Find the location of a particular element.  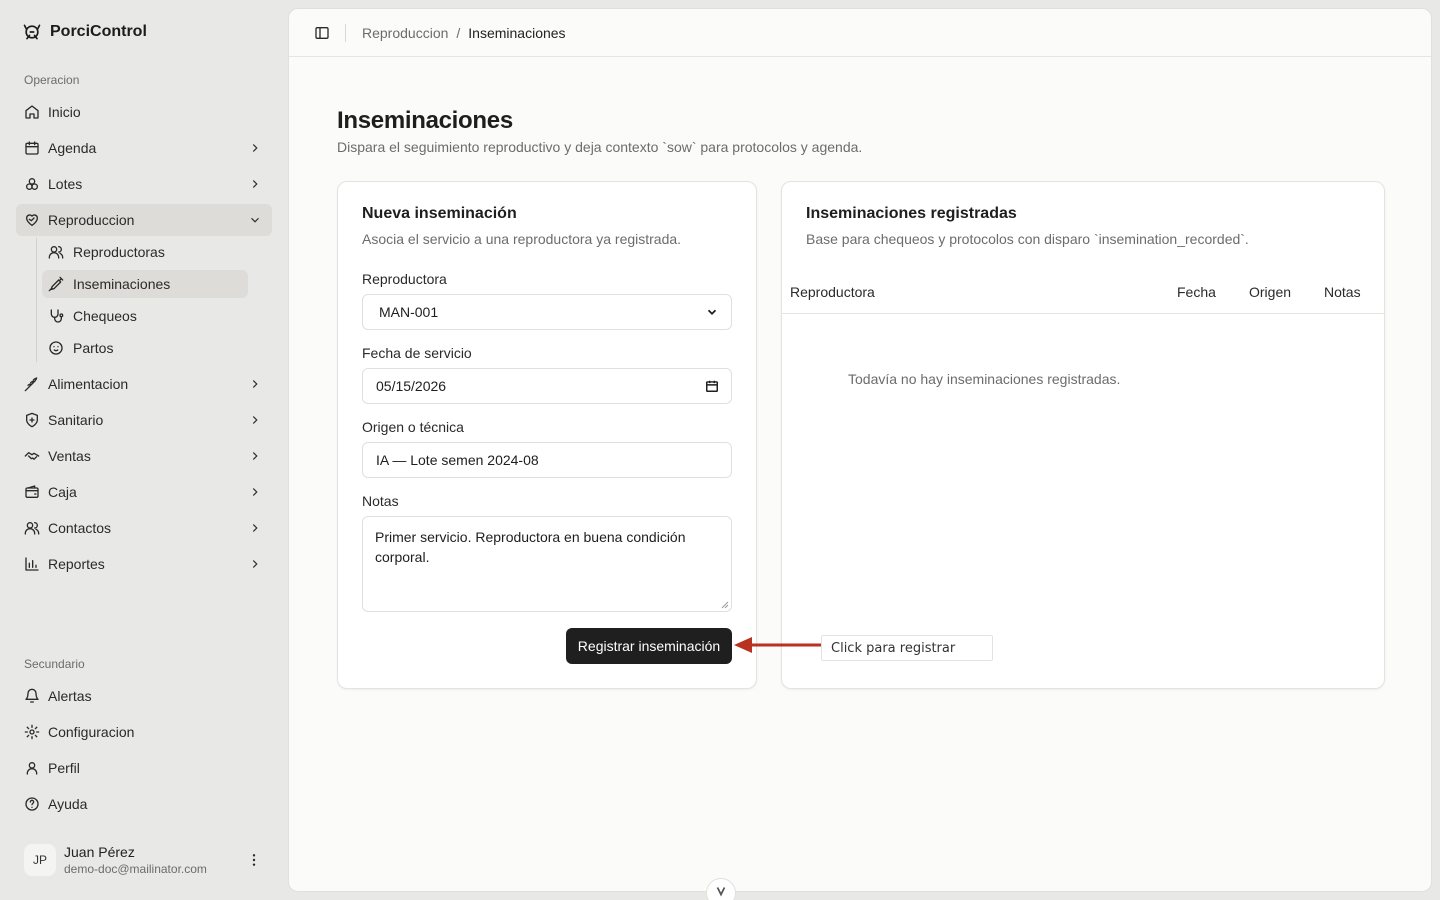

heart-handshake-icon is located at coordinates (32, 220).